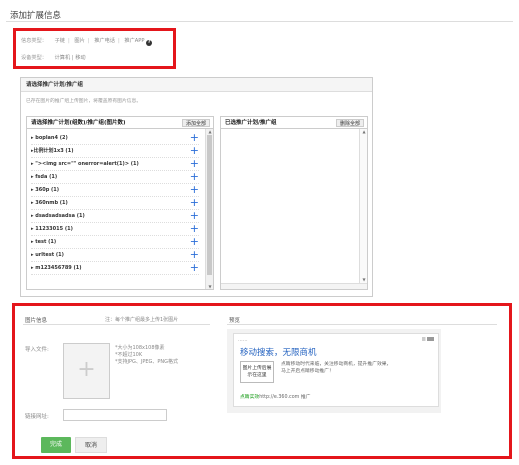  What do you see at coordinates (91, 445) in the screenshot?
I see `cancel-button: 取消` at bounding box center [91, 445].